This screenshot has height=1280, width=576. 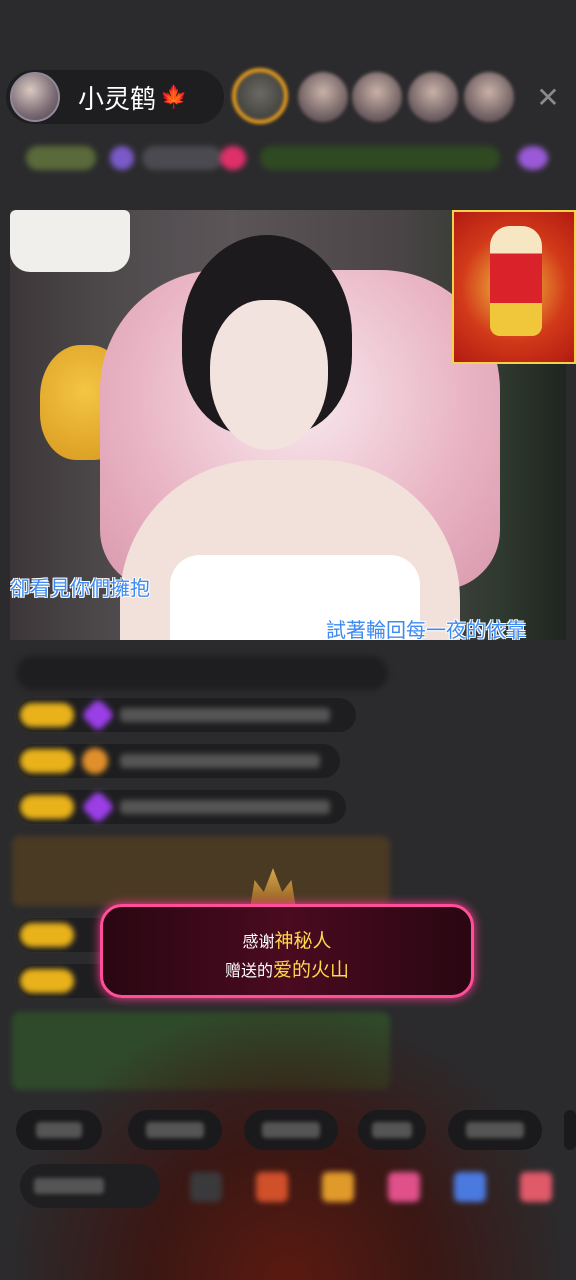 What do you see at coordinates (404, 1187) in the screenshot?
I see `interaction-icon` at bounding box center [404, 1187].